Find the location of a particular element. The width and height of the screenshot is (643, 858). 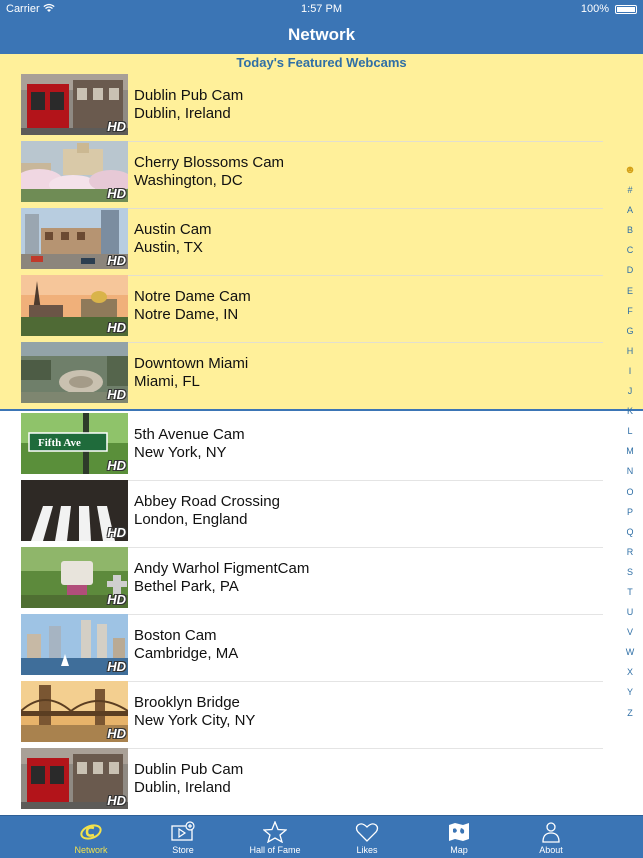

index-letter: ☻ is located at coordinates (630, 170).